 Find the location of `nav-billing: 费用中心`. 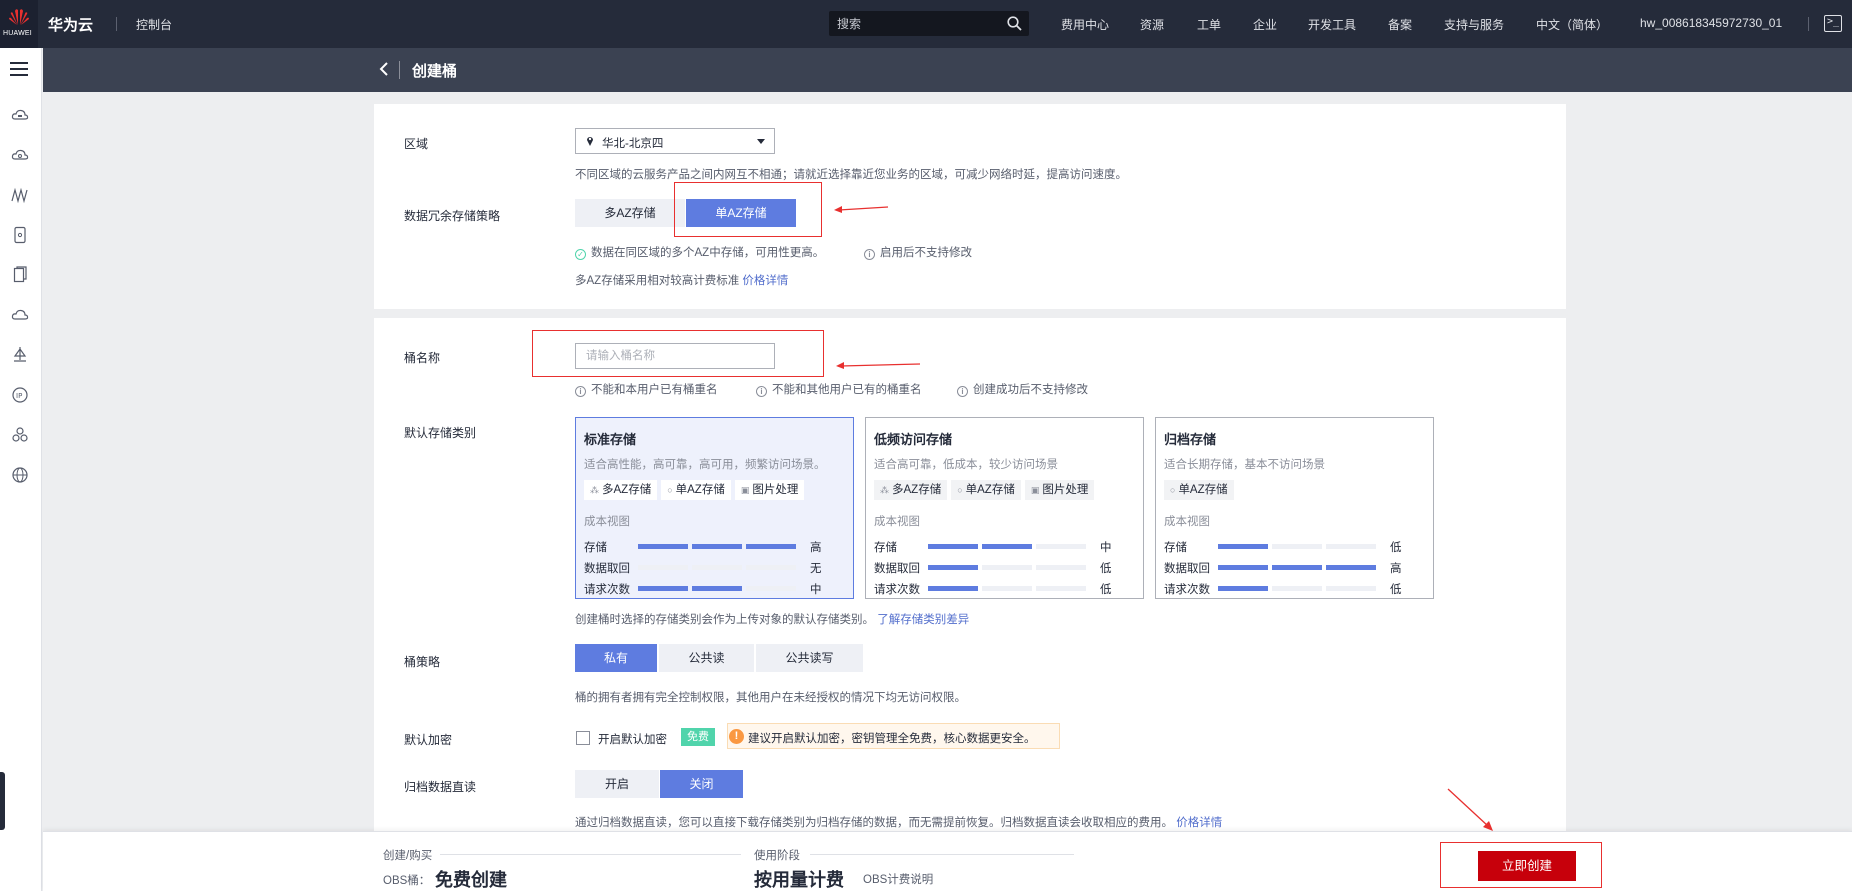

nav-billing: 费用中心 is located at coordinates (1085, 24).